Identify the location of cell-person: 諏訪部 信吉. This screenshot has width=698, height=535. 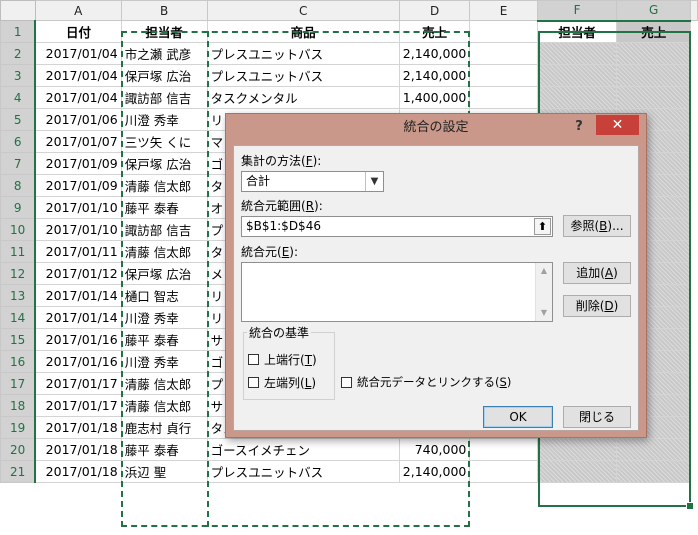
(164, 97).